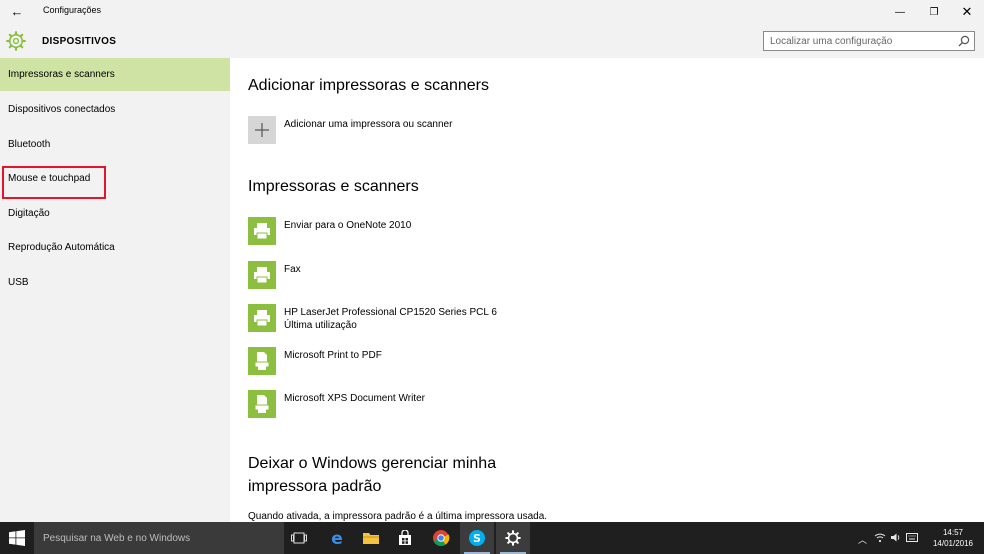  What do you see at coordinates (79, 41) in the screenshot?
I see `page-title: DISPOSITIVOS` at bounding box center [79, 41].